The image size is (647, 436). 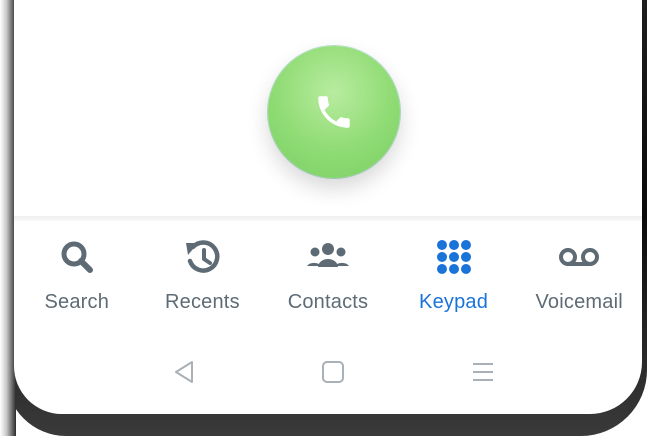 I want to click on phone-icon, so click(x=334, y=112).